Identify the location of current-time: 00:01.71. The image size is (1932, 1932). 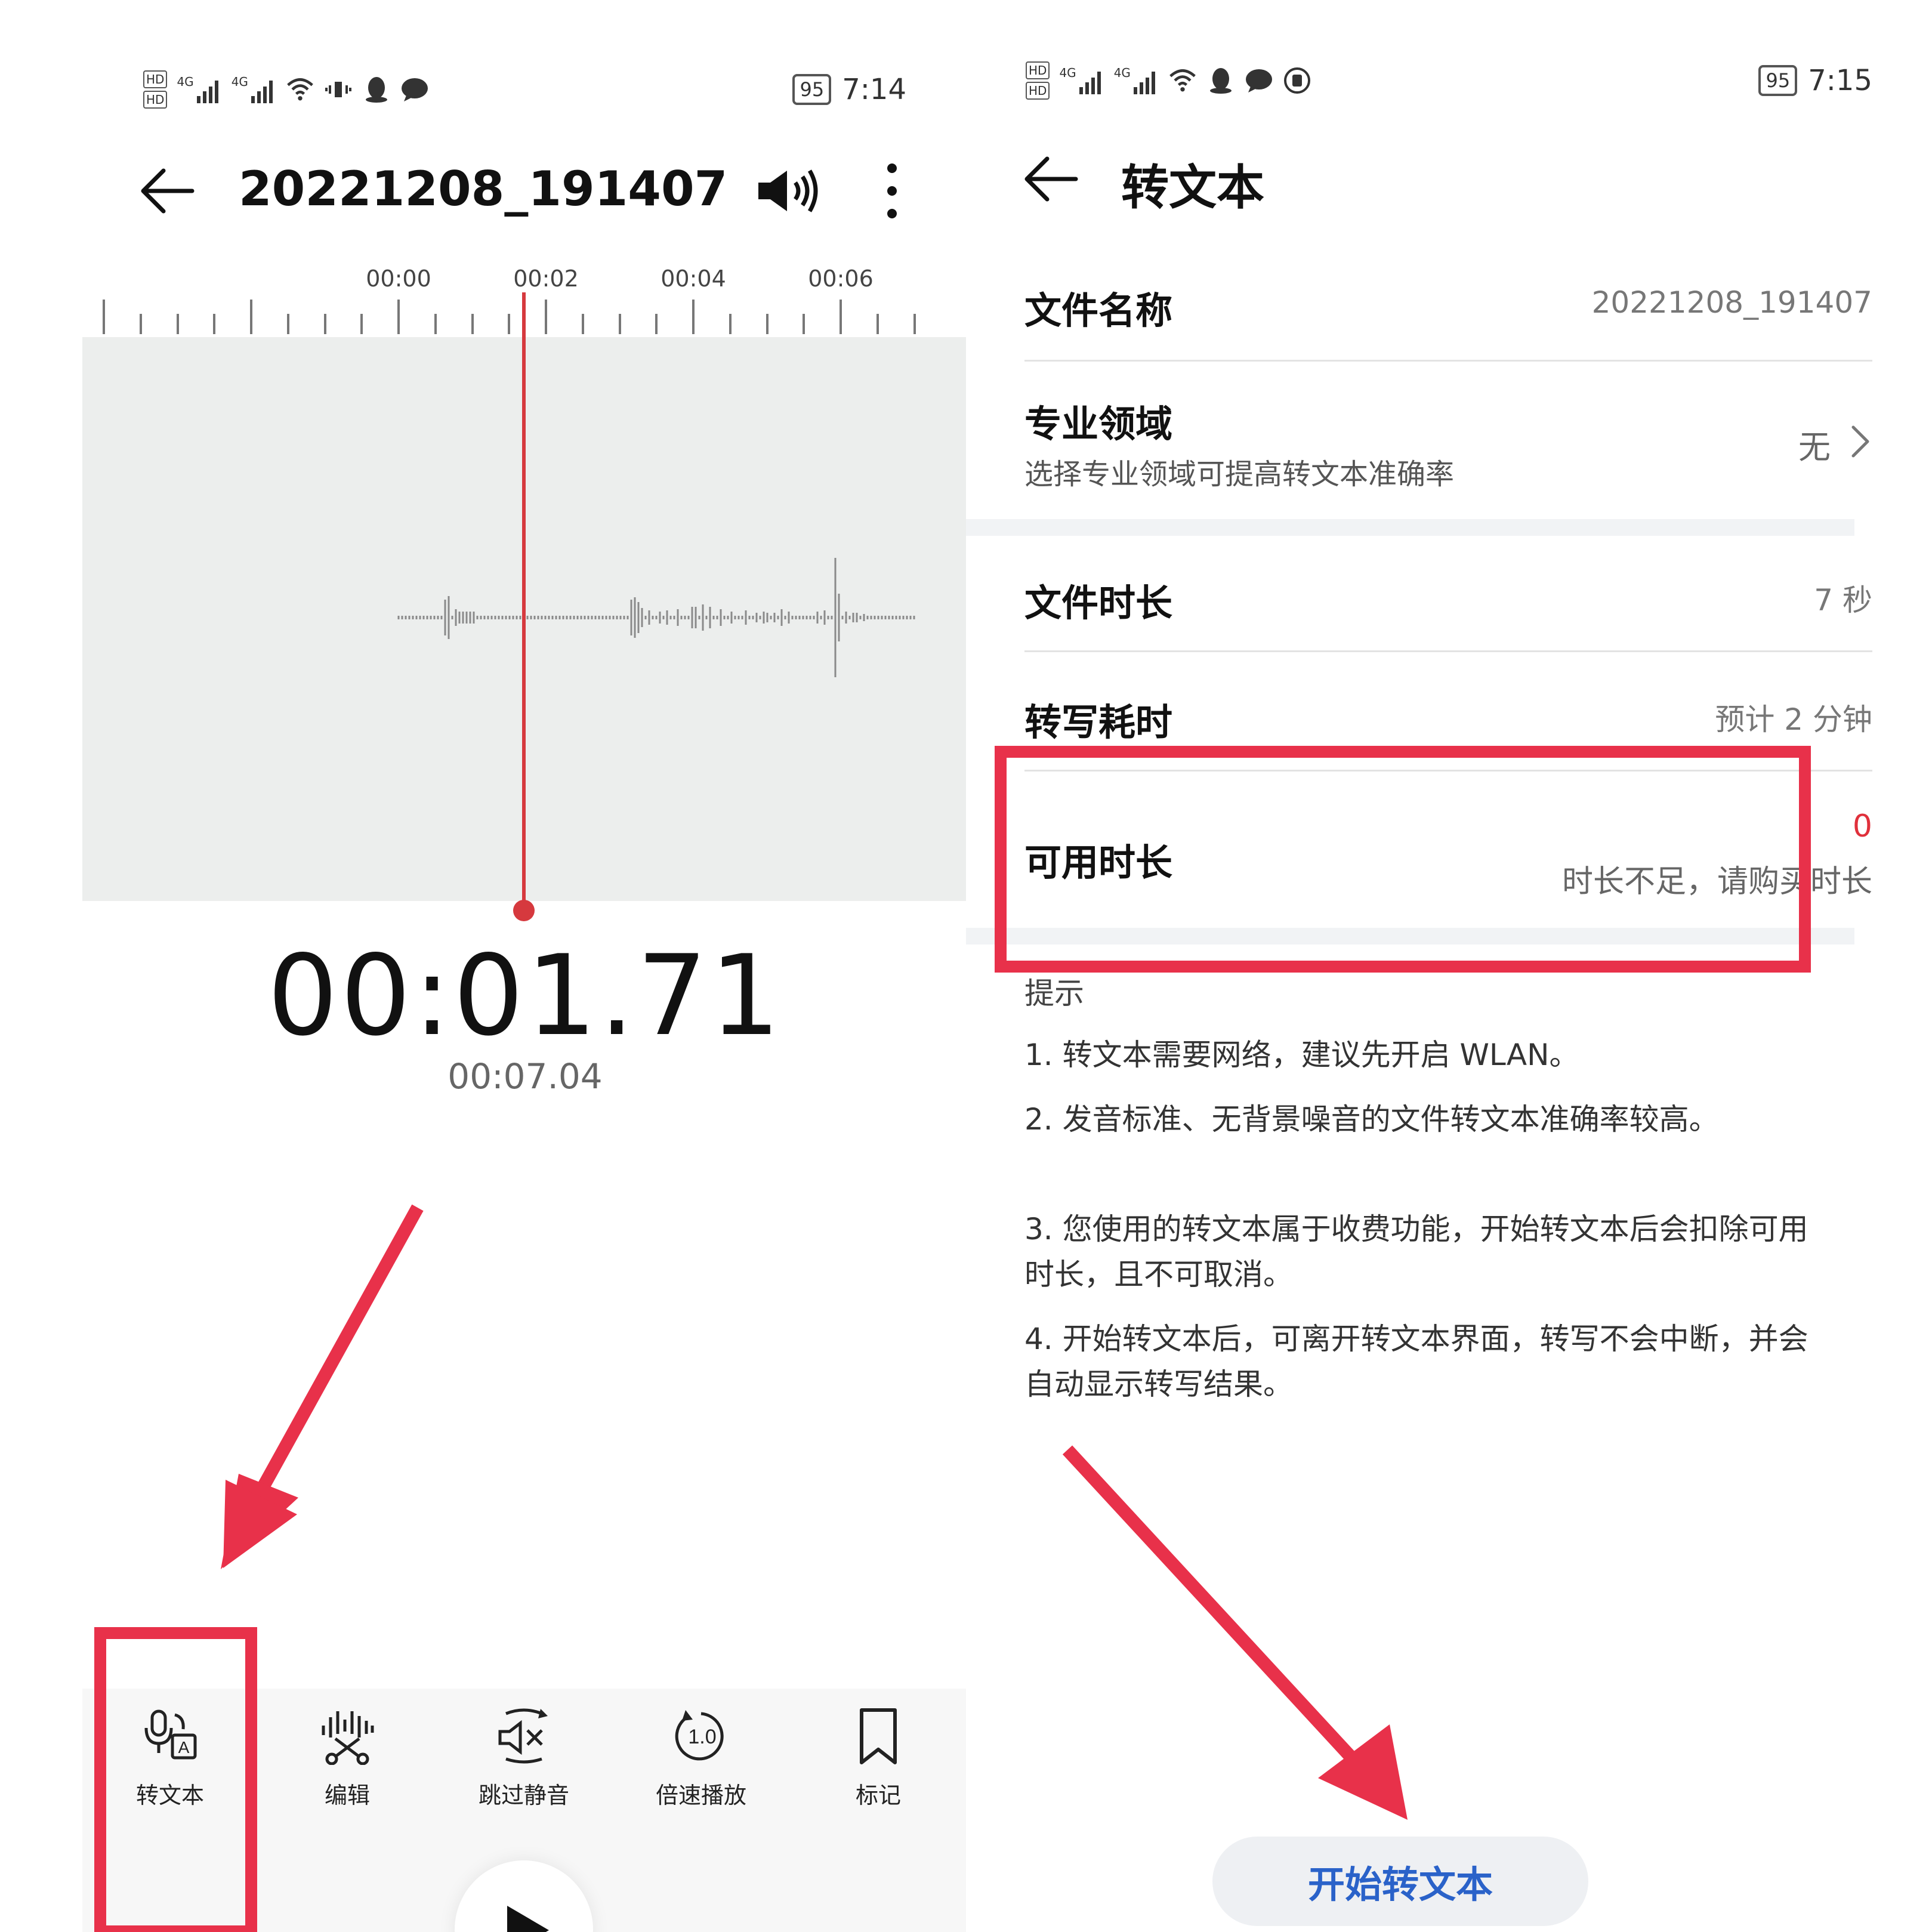
(525, 995).